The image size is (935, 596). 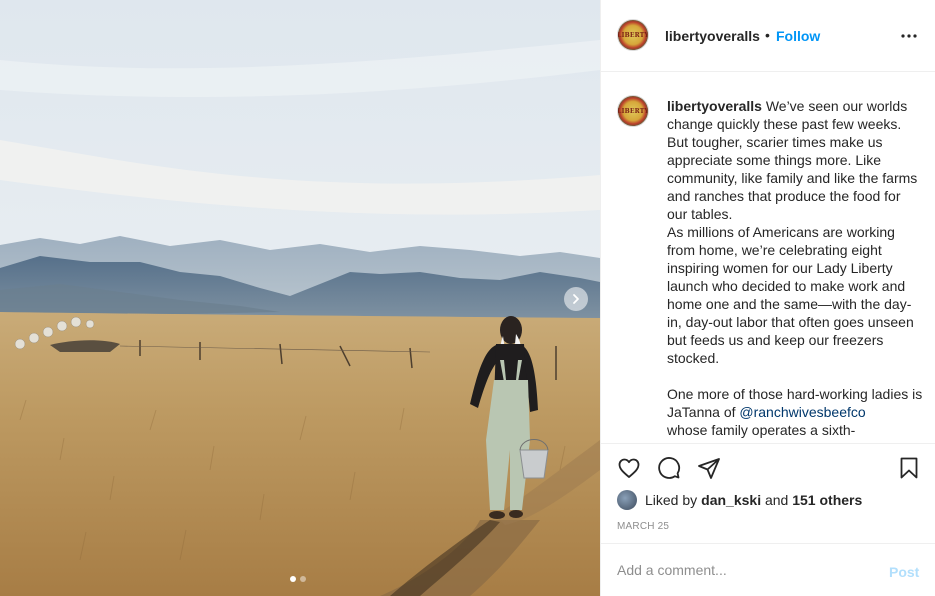 I want to click on post-header: LIBERTY libertyoveralls • Follow, so click(x=768, y=36).